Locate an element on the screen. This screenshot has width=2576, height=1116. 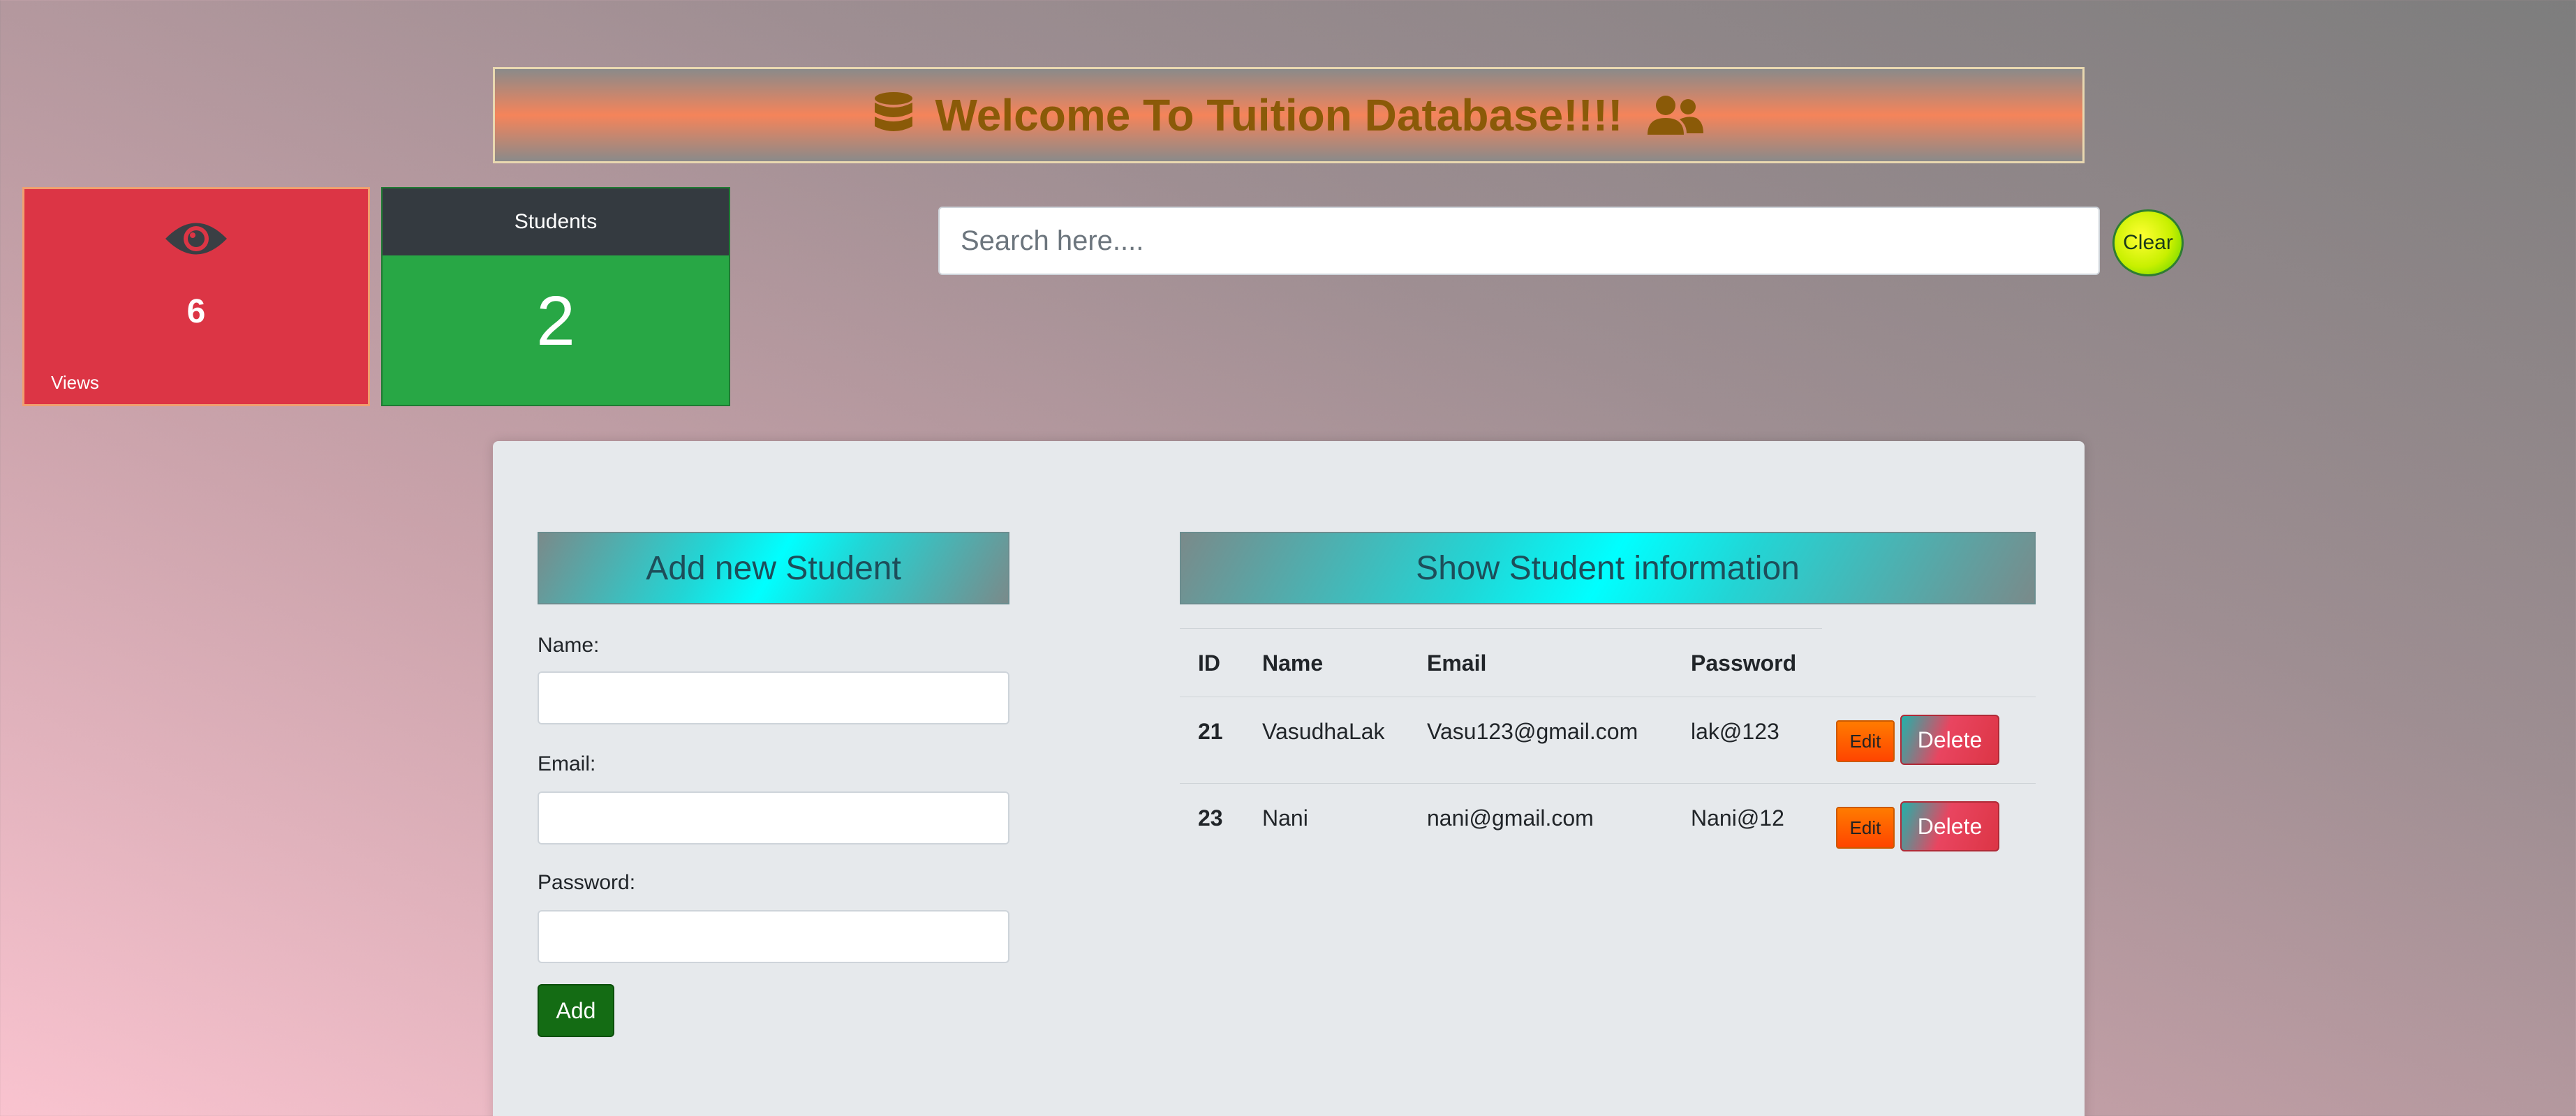
column-header-email: Email is located at coordinates (1457, 663).